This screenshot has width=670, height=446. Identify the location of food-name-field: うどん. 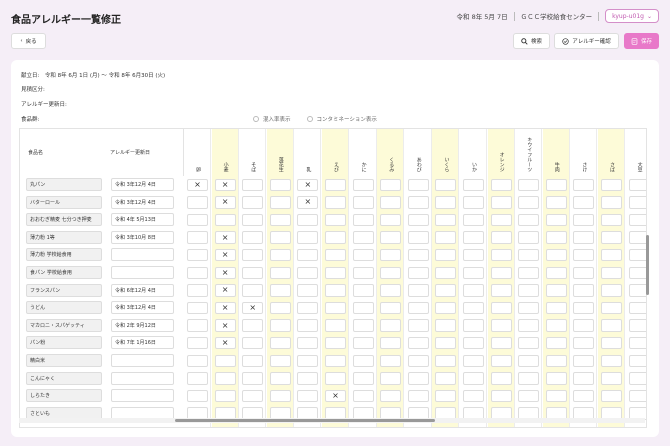
(64, 308).